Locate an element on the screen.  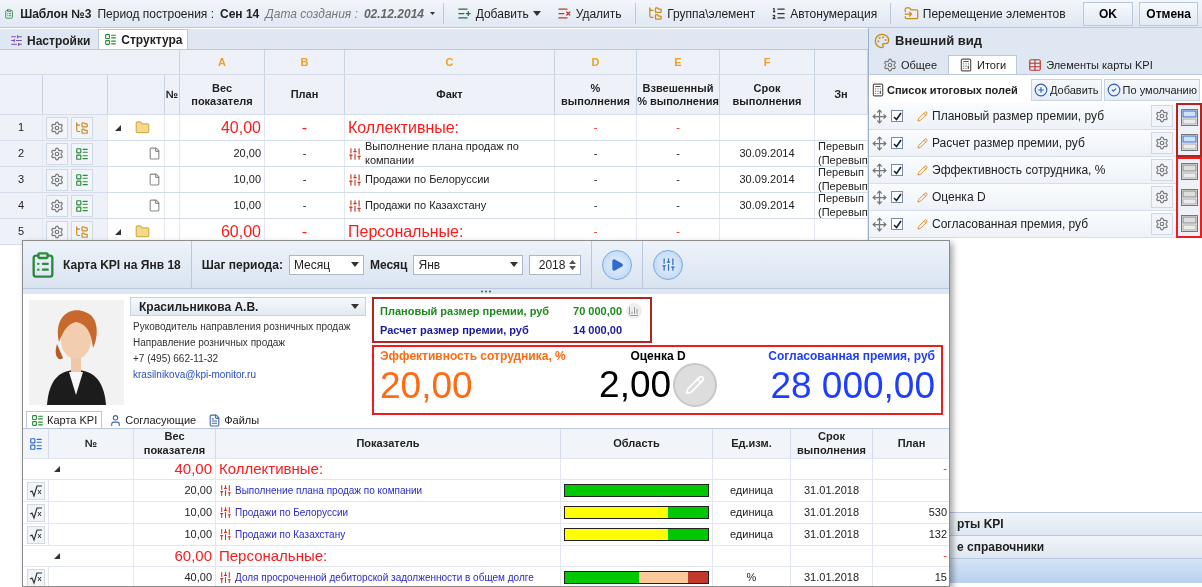
tab: Структура is located at coordinates (143, 39).